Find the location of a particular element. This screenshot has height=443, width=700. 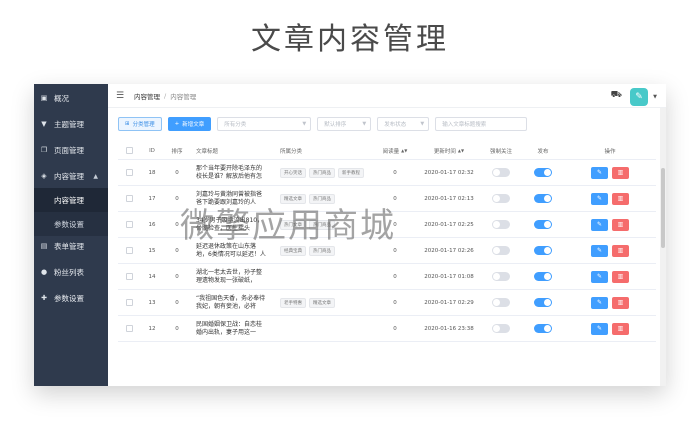

category-filter-select: 所有分类 ▼ is located at coordinates (264, 124).